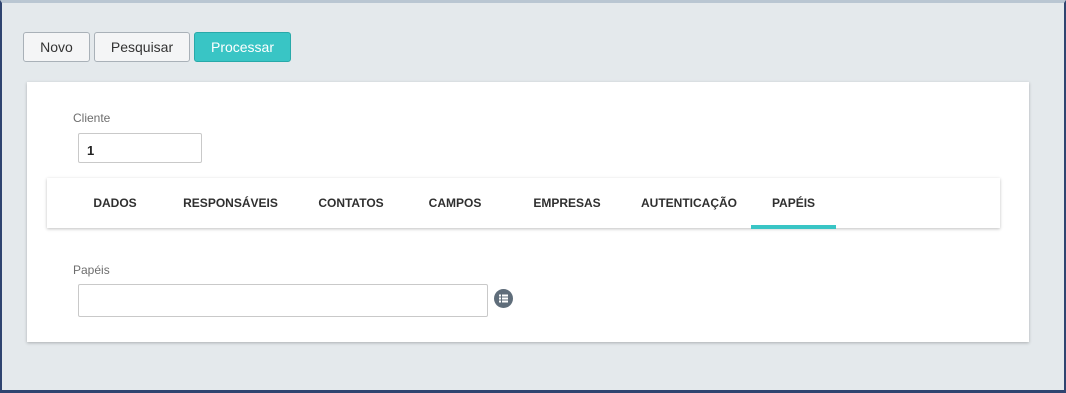 The image size is (1066, 393). Describe the element at coordinates (115, 203) in the screenshot. I see `tab-dados: DADOS` at that location.